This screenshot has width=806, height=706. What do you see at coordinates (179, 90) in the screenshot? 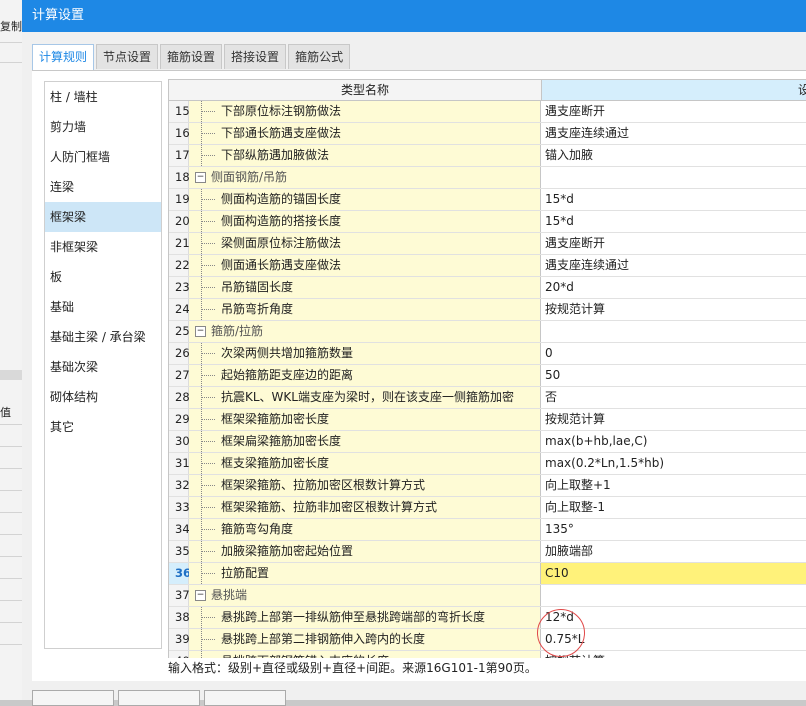
I see `row-number-header` at bounding box center [179, 90].